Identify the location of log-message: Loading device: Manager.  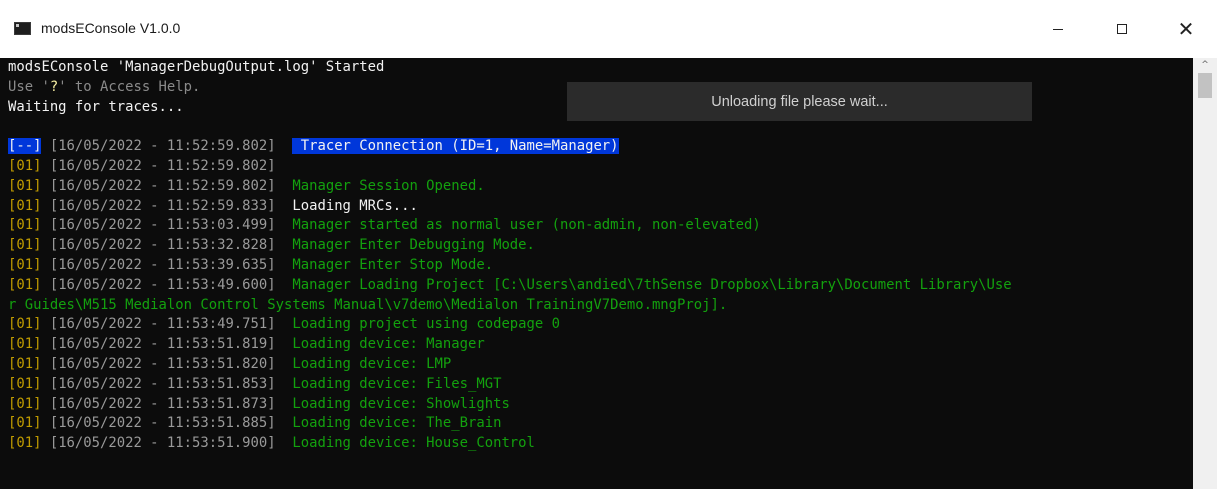
(388, 344).